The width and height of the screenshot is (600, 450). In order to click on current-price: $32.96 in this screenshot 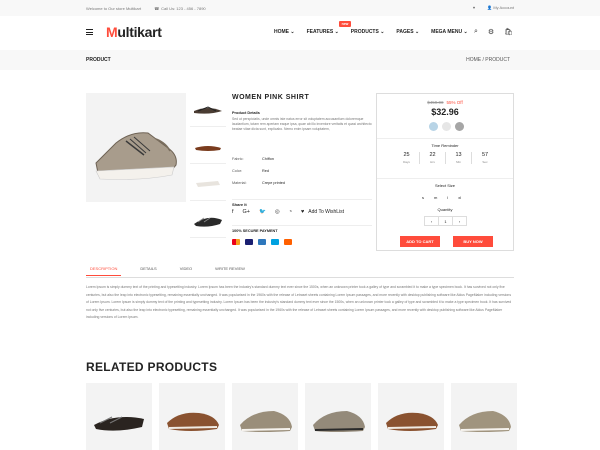, I will do `click(445, 112)`.